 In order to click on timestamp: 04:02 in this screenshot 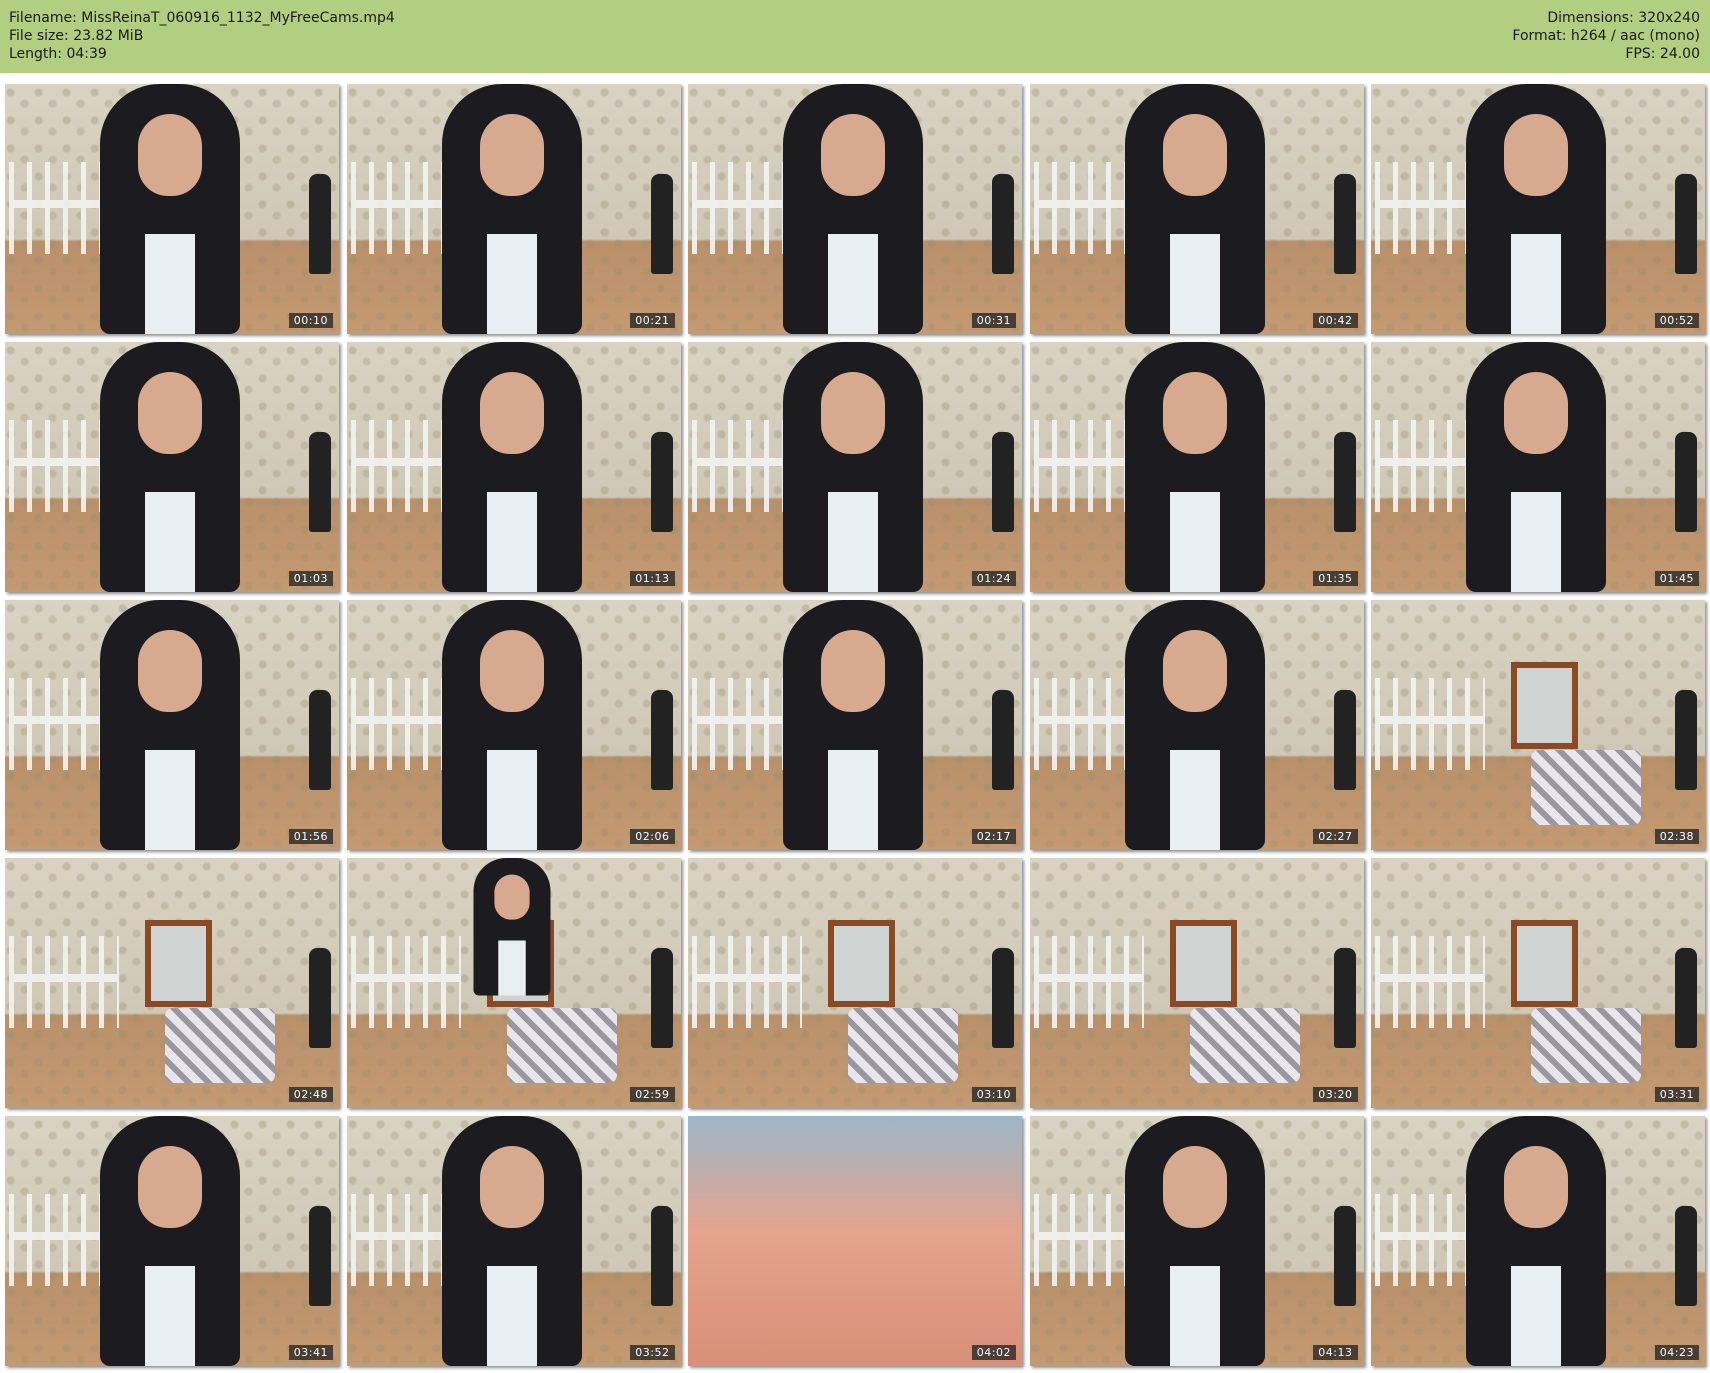, I will do `click(993, 1352)`.